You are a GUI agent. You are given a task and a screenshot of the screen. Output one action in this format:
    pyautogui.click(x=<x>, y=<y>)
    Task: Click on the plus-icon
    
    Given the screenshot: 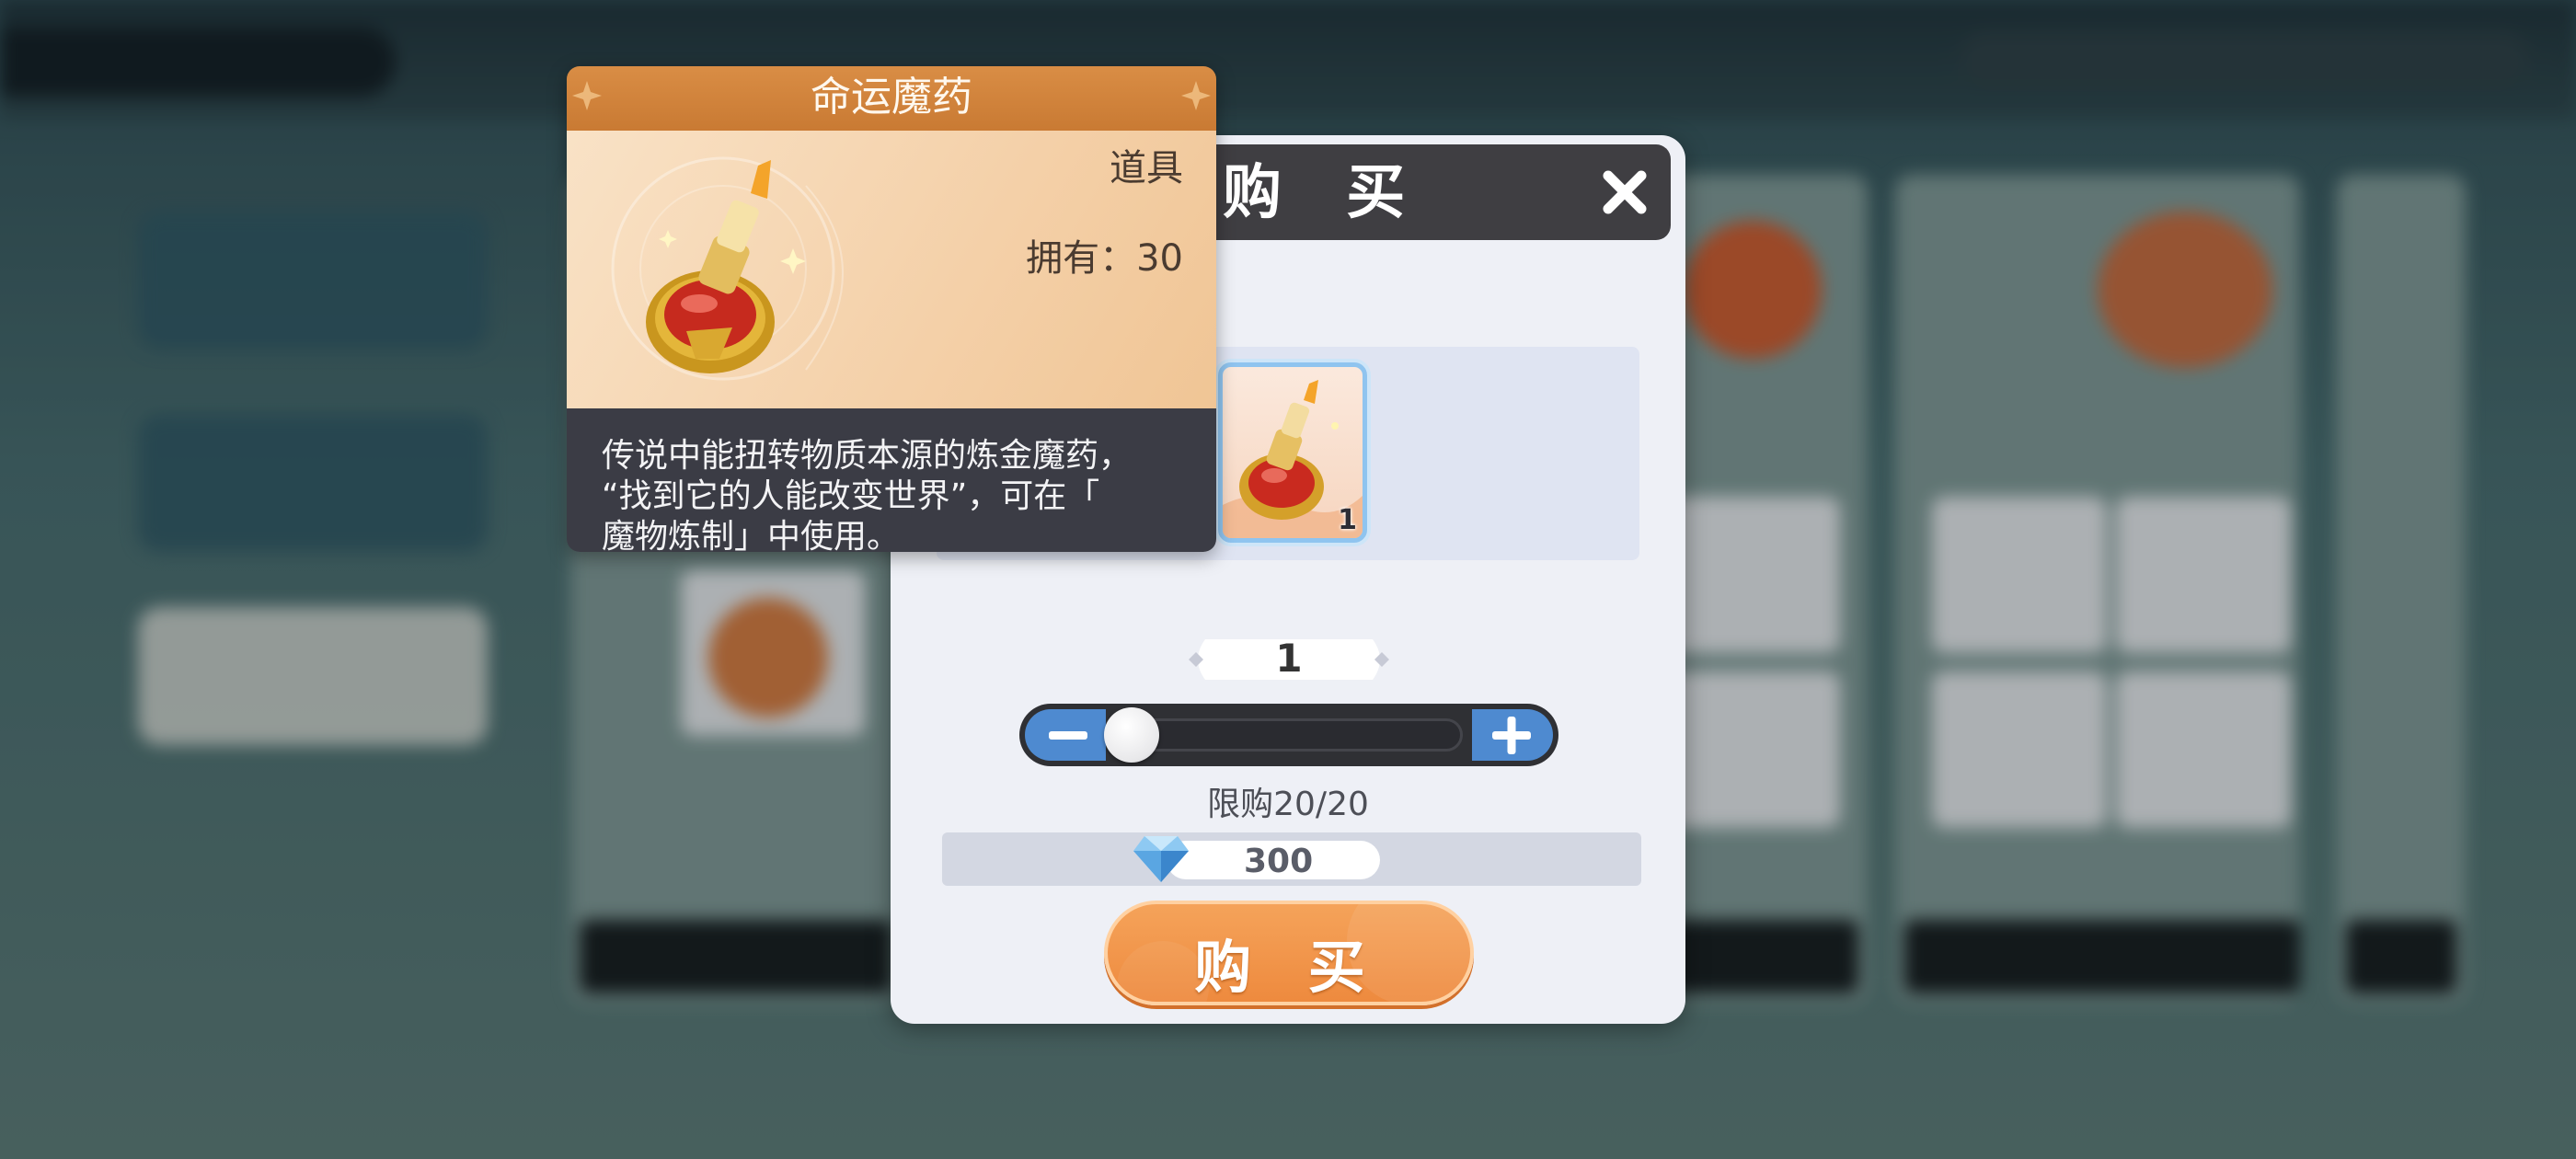 What is the action you would take?
    pyautogui.click(x=1511, y=735)
    